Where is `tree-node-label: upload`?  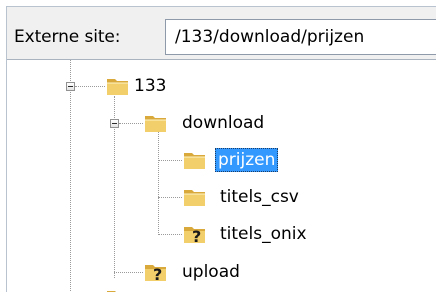 tree-node-label: upload is located at coordinates (211, 272).